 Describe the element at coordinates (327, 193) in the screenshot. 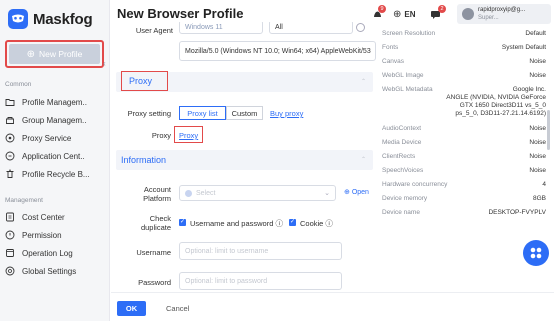

I see `chevron-down-icon: ⌄` at that location.